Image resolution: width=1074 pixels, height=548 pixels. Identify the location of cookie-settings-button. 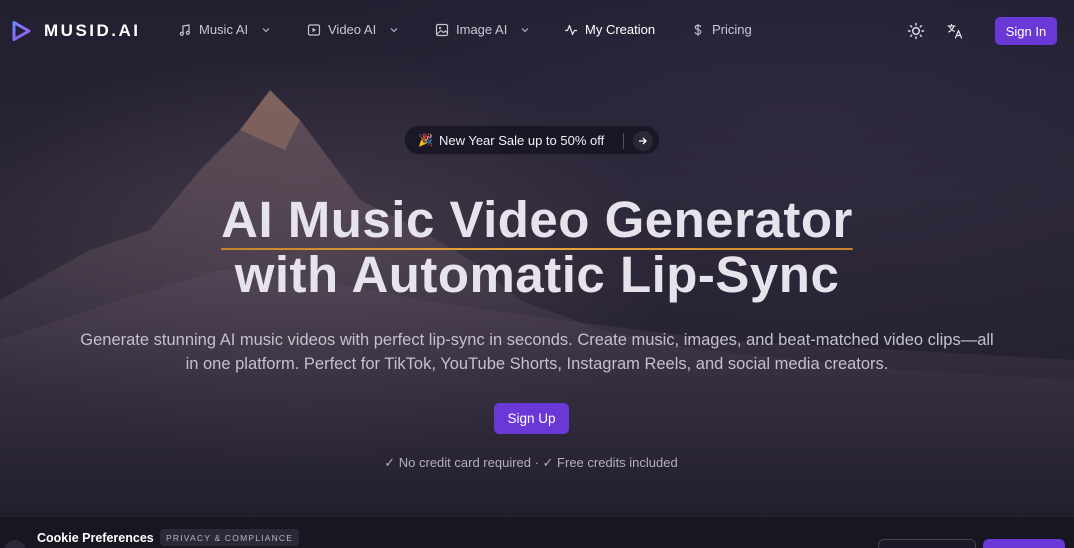
(927, 543).